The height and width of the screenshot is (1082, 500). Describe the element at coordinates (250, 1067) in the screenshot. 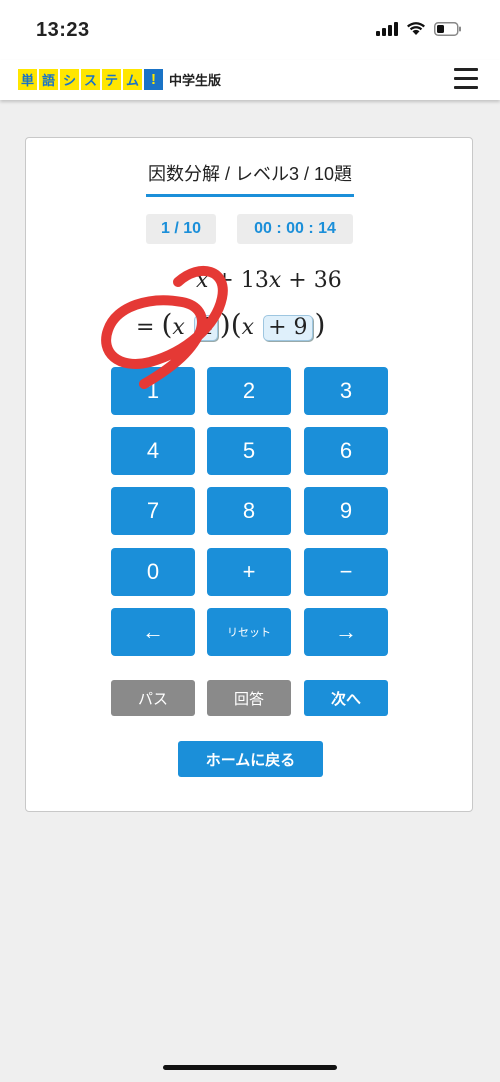

I see `home-indicator` at that location.